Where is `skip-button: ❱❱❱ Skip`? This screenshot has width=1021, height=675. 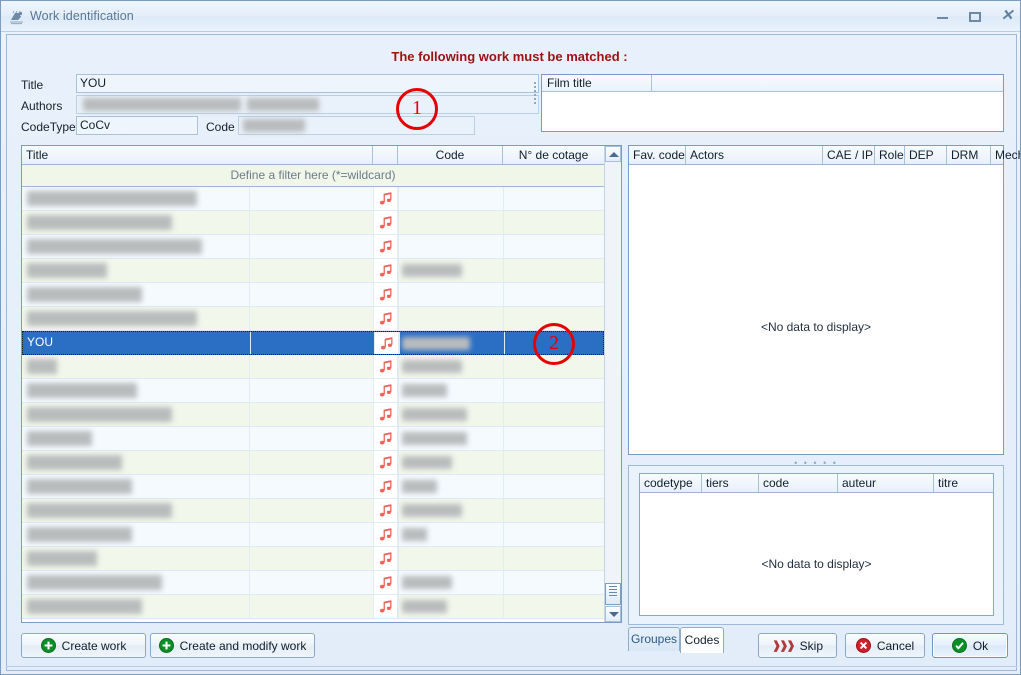 skip-button: ❱❱❱ Skip is located at coordinates (797, 645).